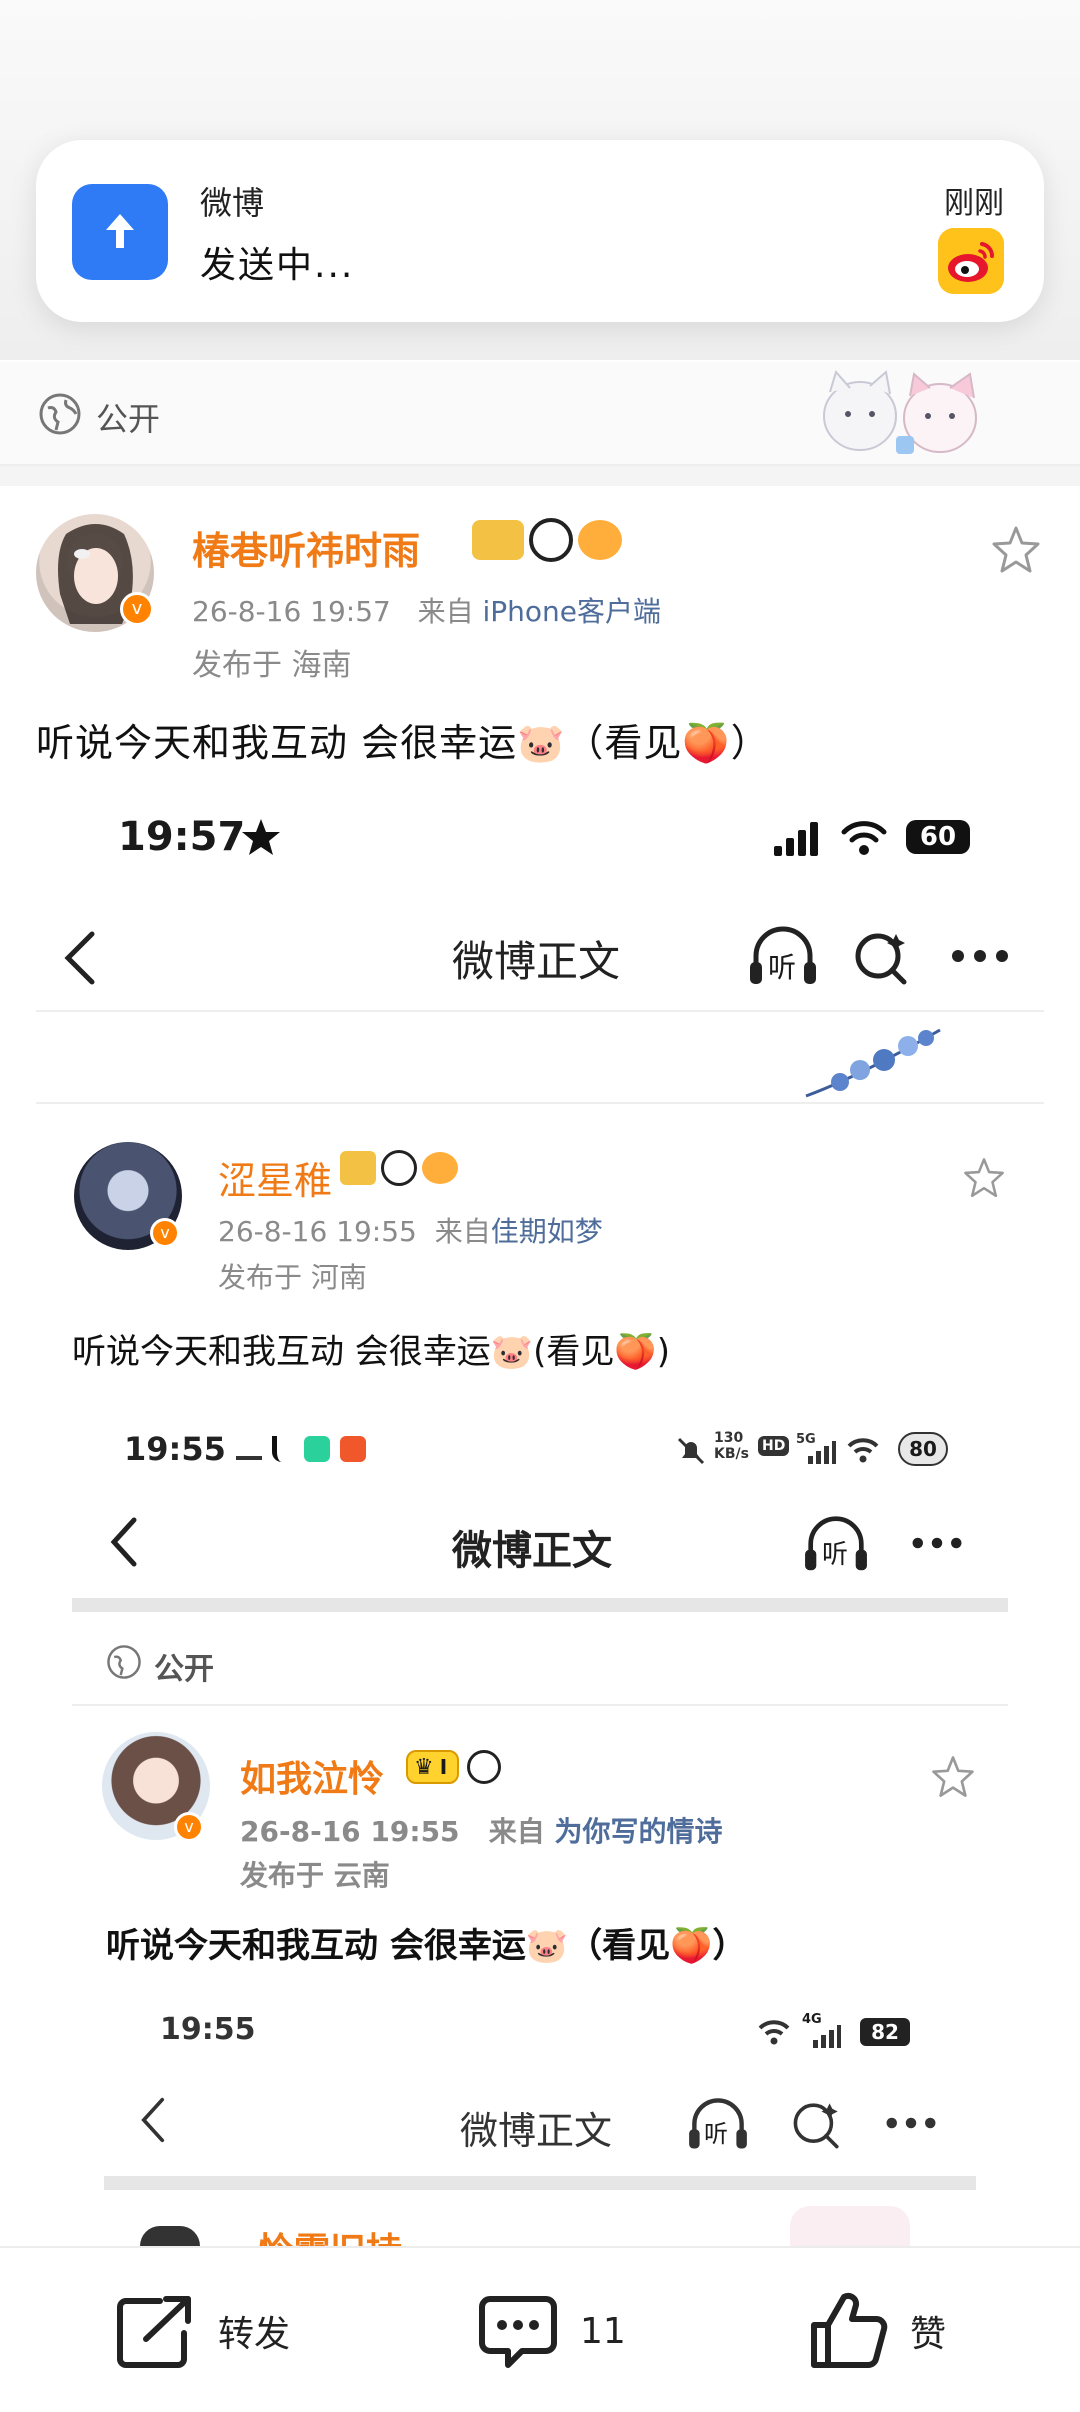 Image resolution: width=1080 pixels, height=2412 pixels. What do you see at coordinates (849, 2330) in the screenshot?
I see `thumbs-up-icon` at bounding box center [849, 2330].